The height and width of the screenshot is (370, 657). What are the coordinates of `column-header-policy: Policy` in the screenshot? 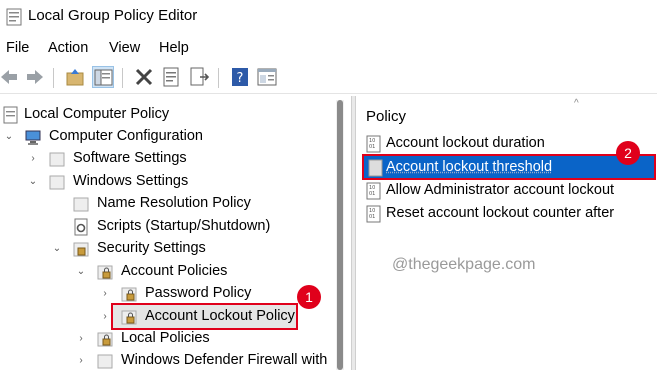 It's located at (386, 116).